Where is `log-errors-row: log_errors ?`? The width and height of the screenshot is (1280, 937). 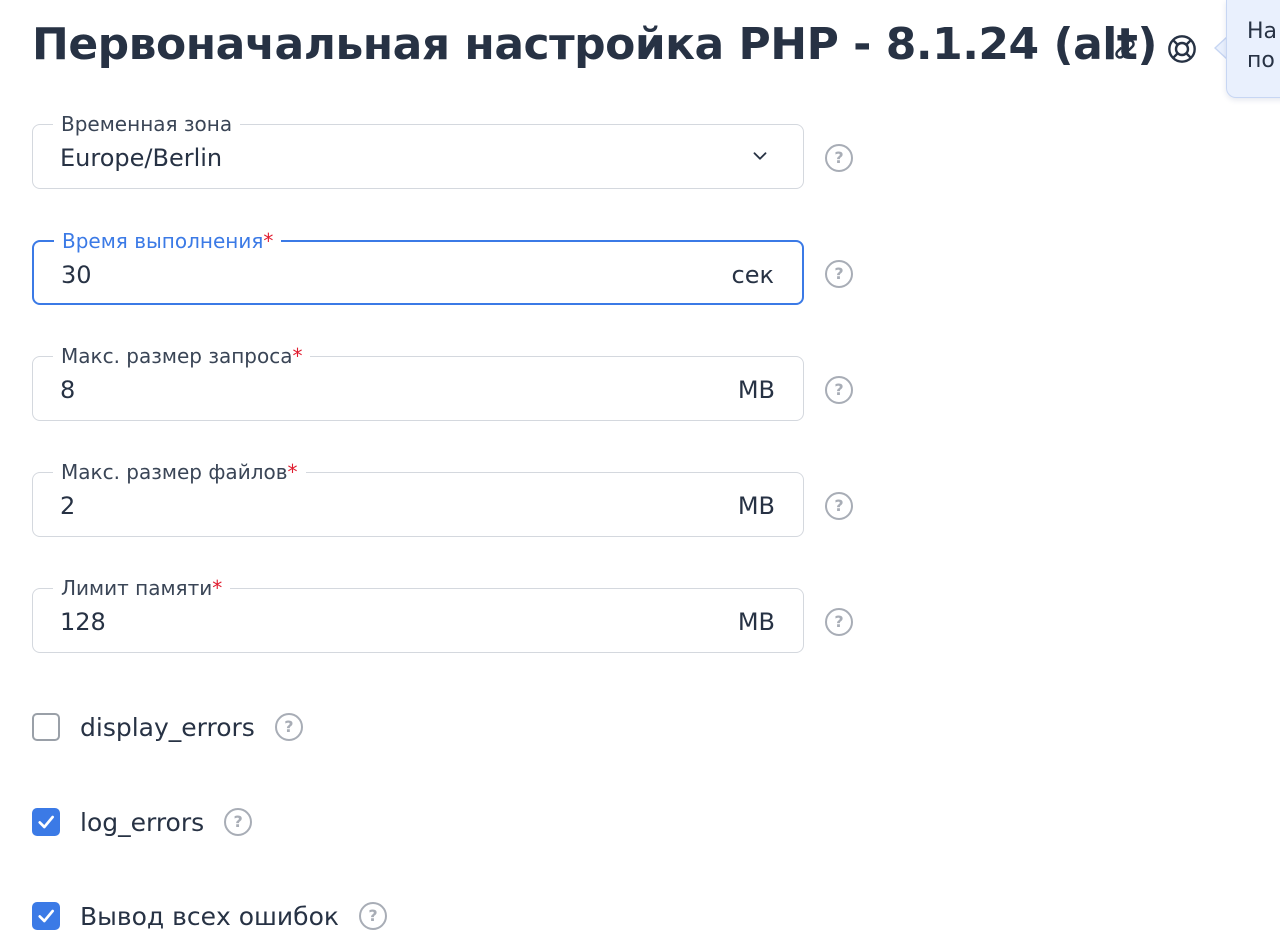
log-errors-row: log_errors ? is located at coordinates (142, 822).